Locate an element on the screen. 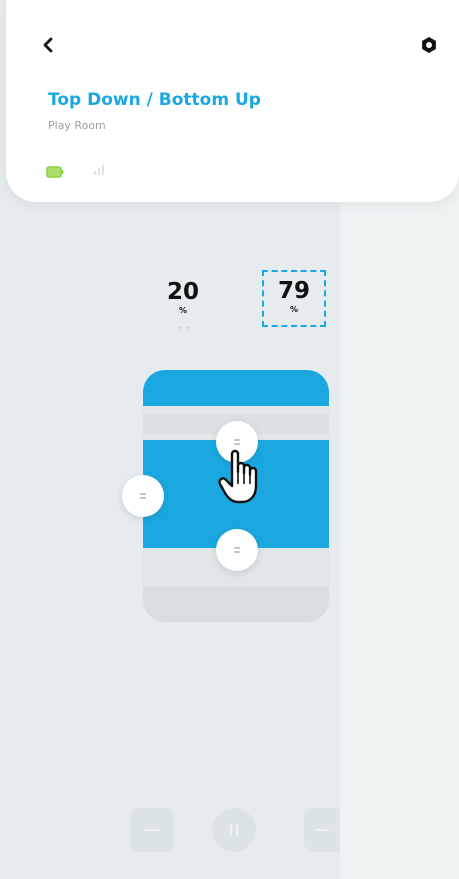 The image size is (459, 879). gear-icon is located at coordinates (429, 45).